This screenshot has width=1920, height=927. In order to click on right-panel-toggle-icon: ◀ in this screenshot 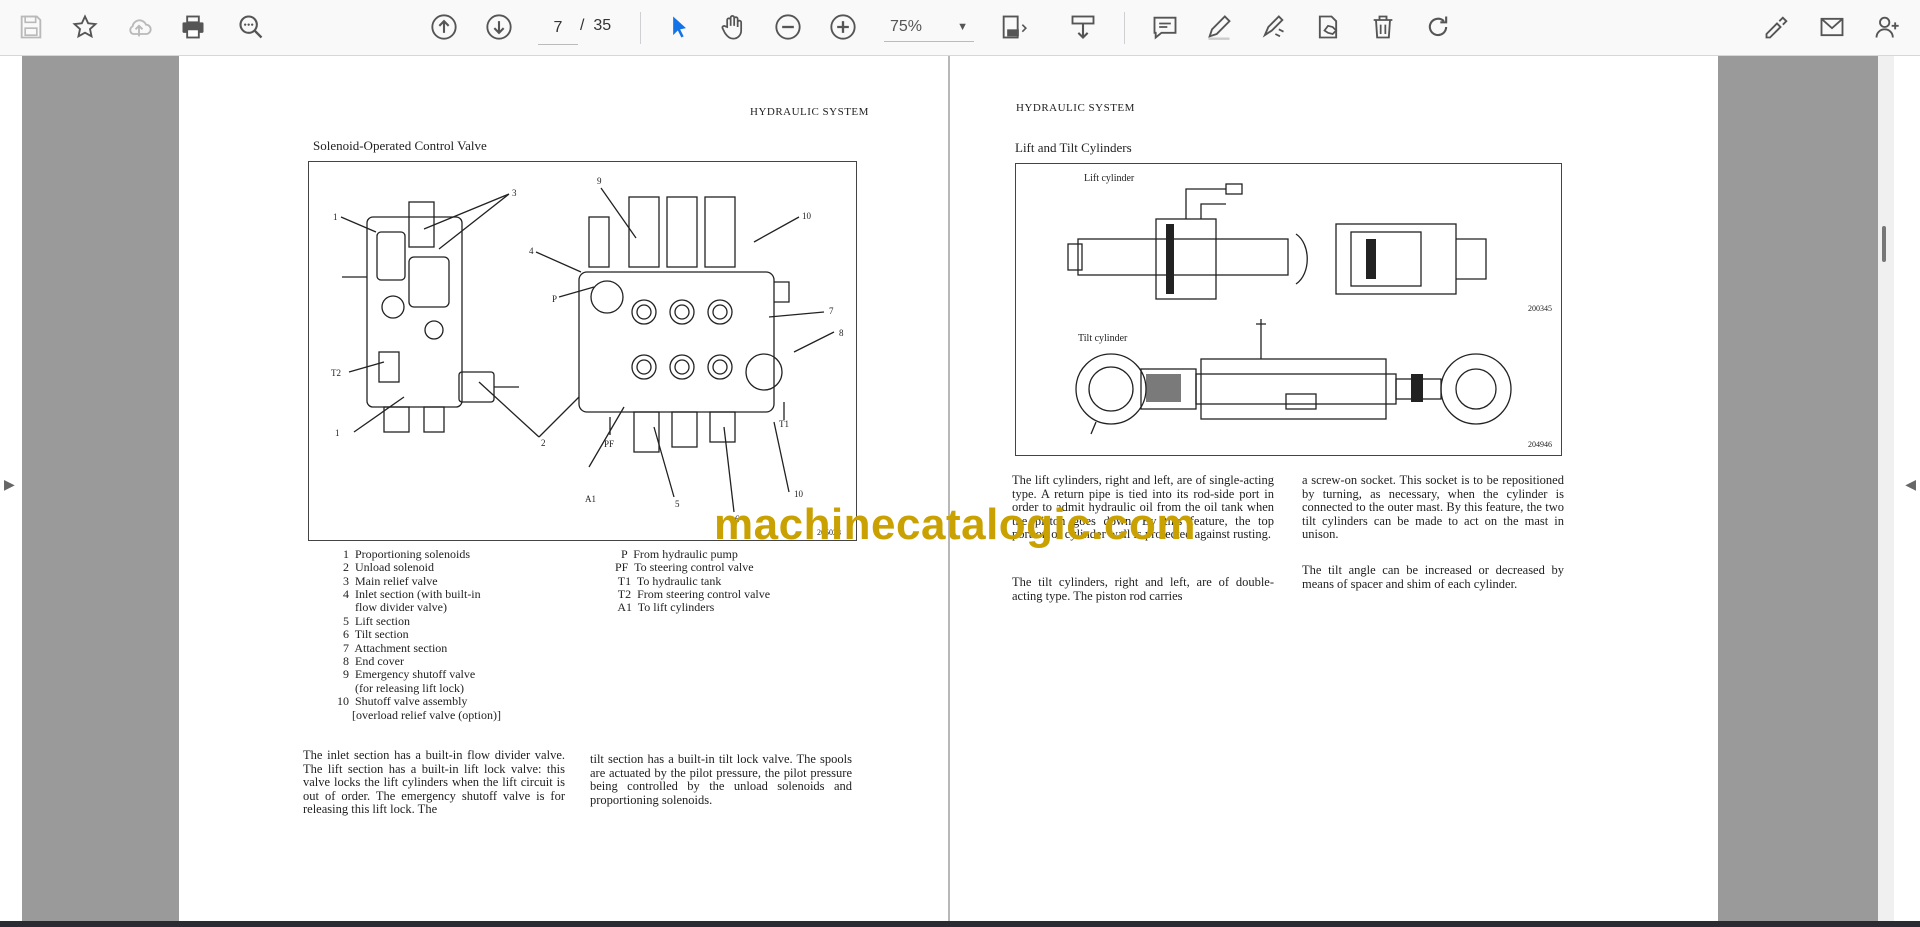, I will do `click(1910, 484)`.